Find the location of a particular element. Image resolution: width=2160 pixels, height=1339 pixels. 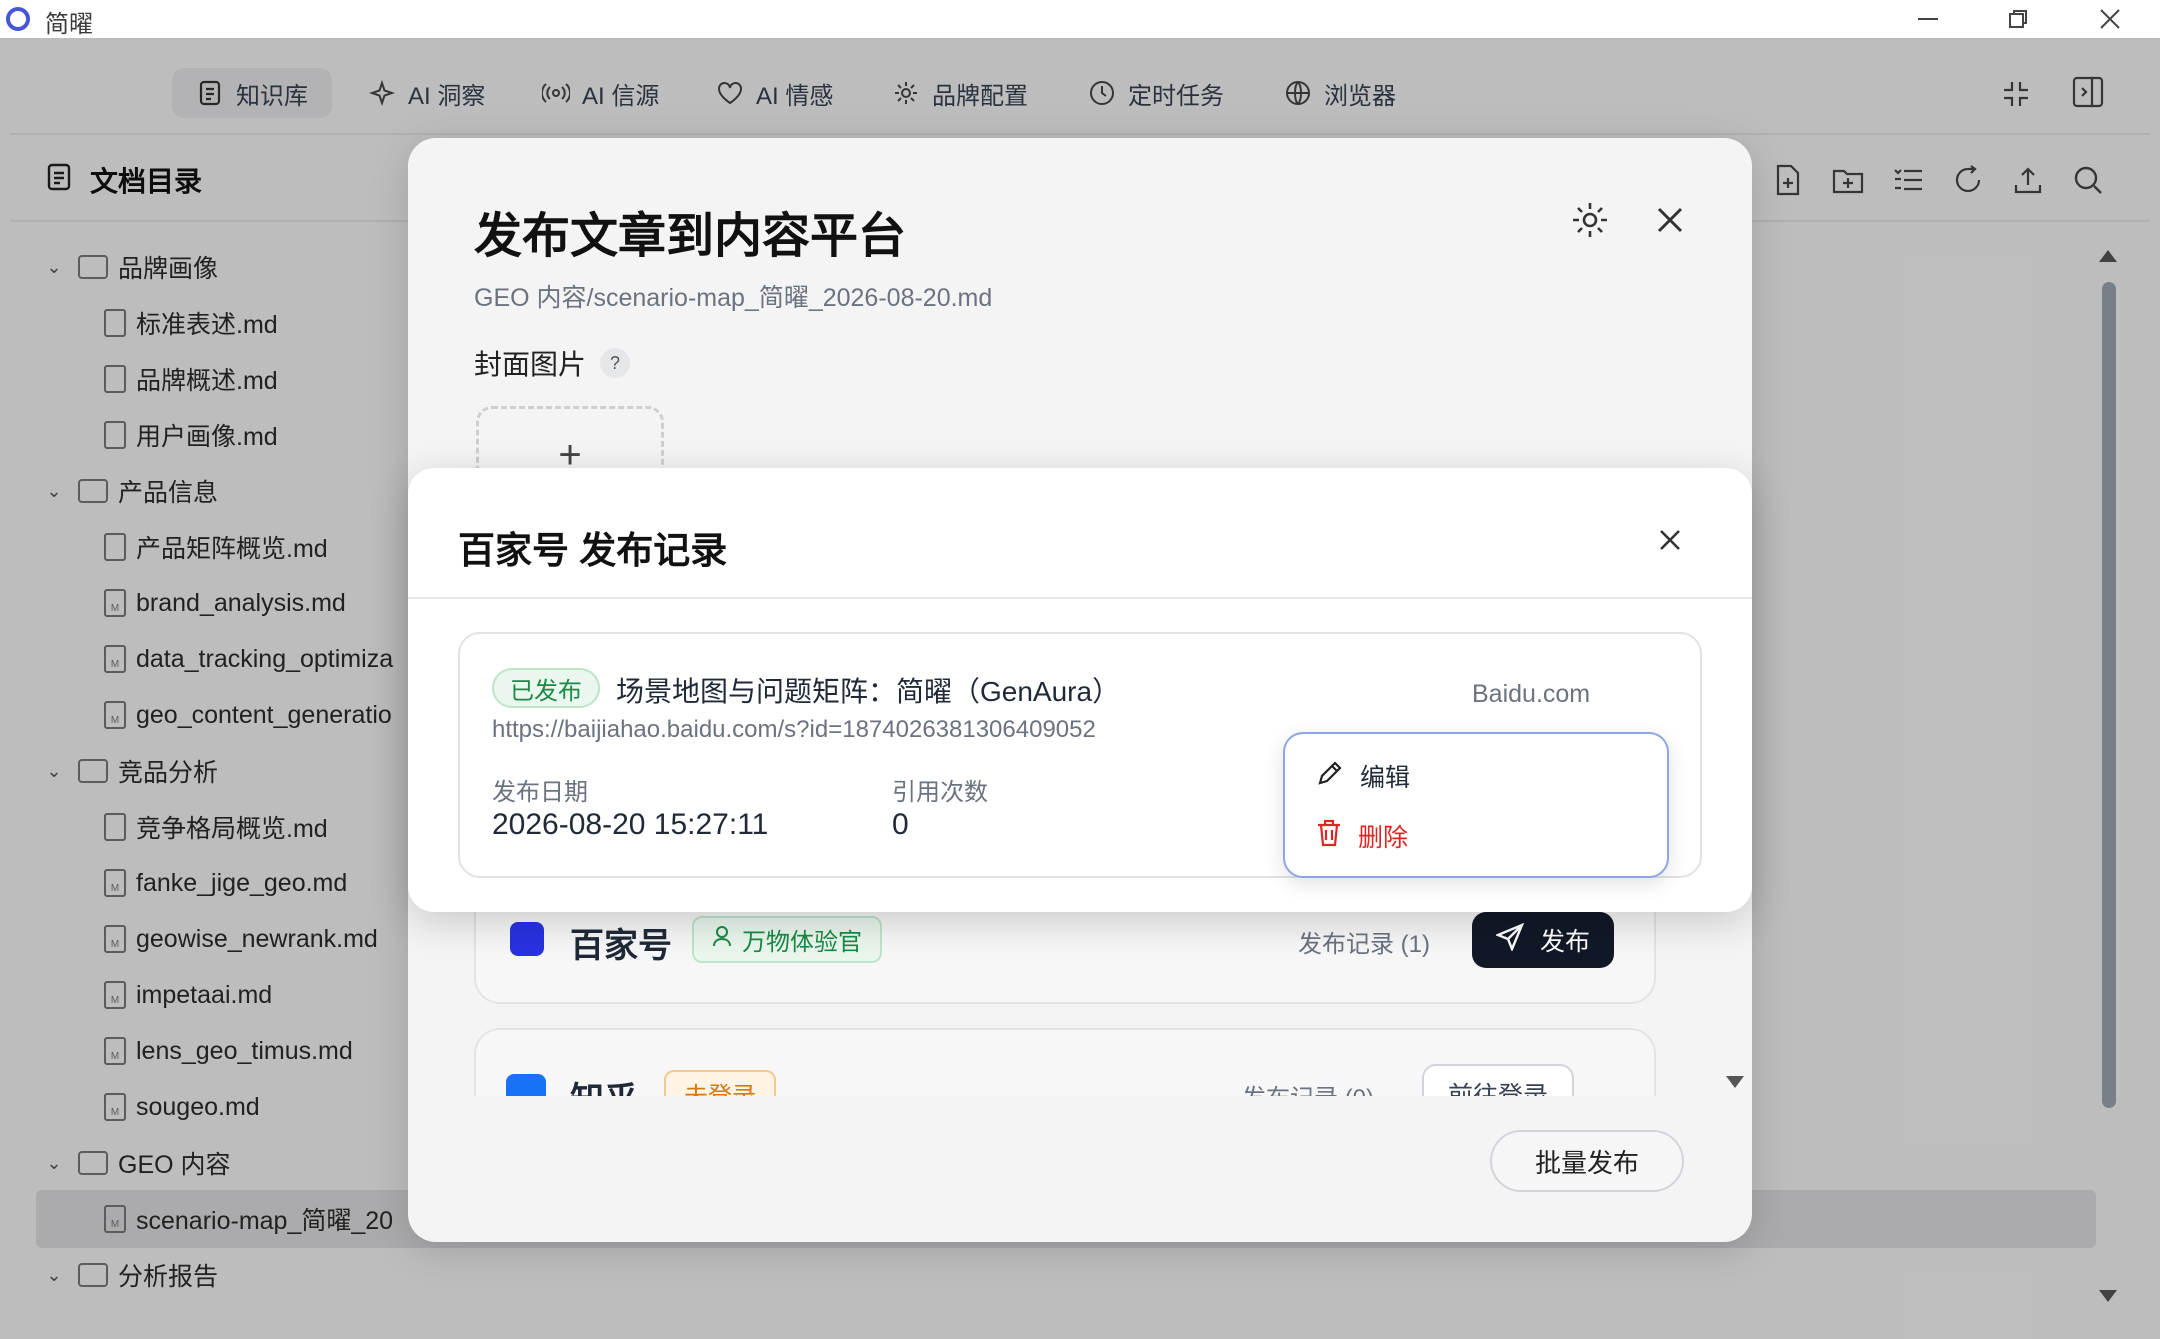

publish-button-label: 发布 is located at coordinates (1565, 942).